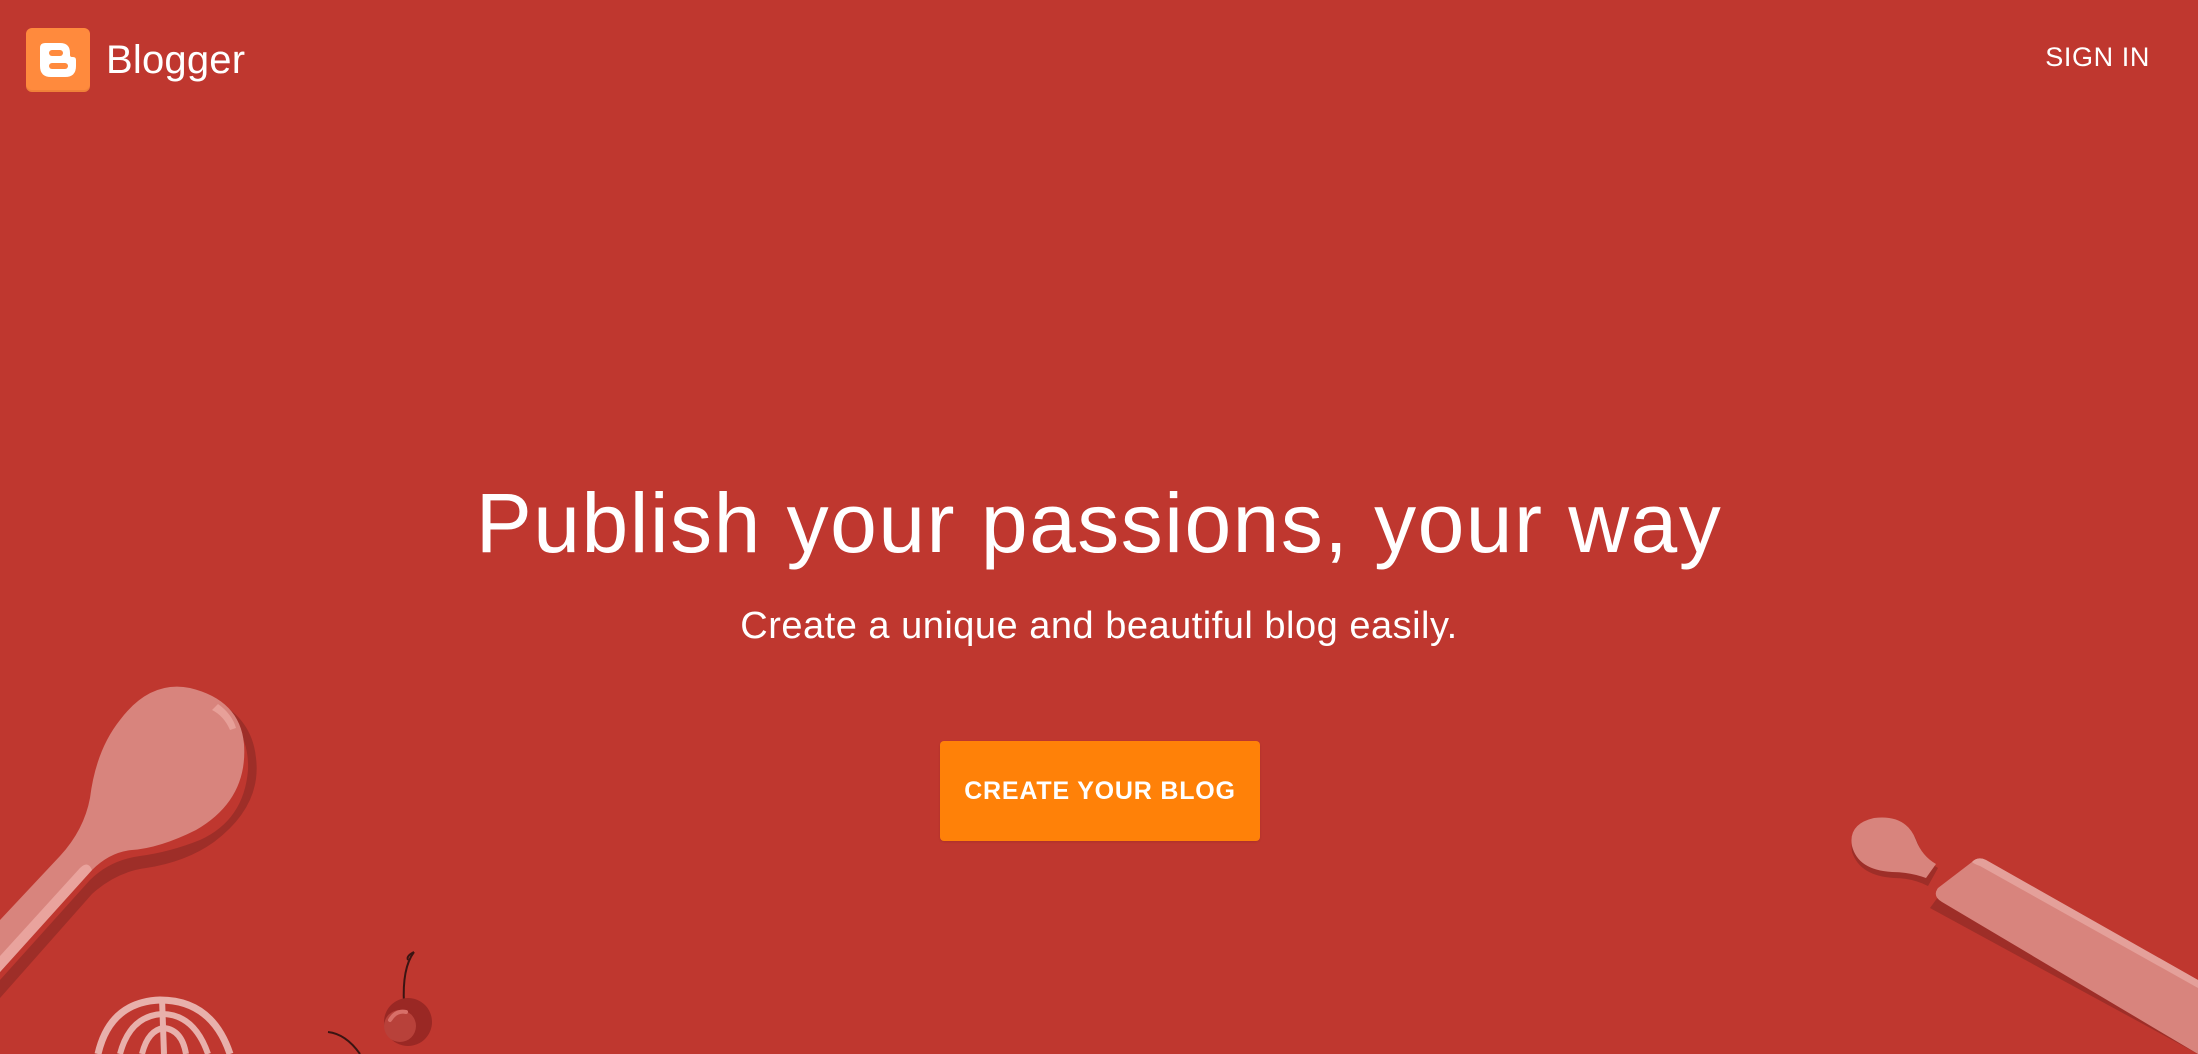 The image size is (2198, 1054). What do you see at coordinates (176, 60) in the screenshot?
I see `brand-name: Blogger` at bounding box center [176, 60].